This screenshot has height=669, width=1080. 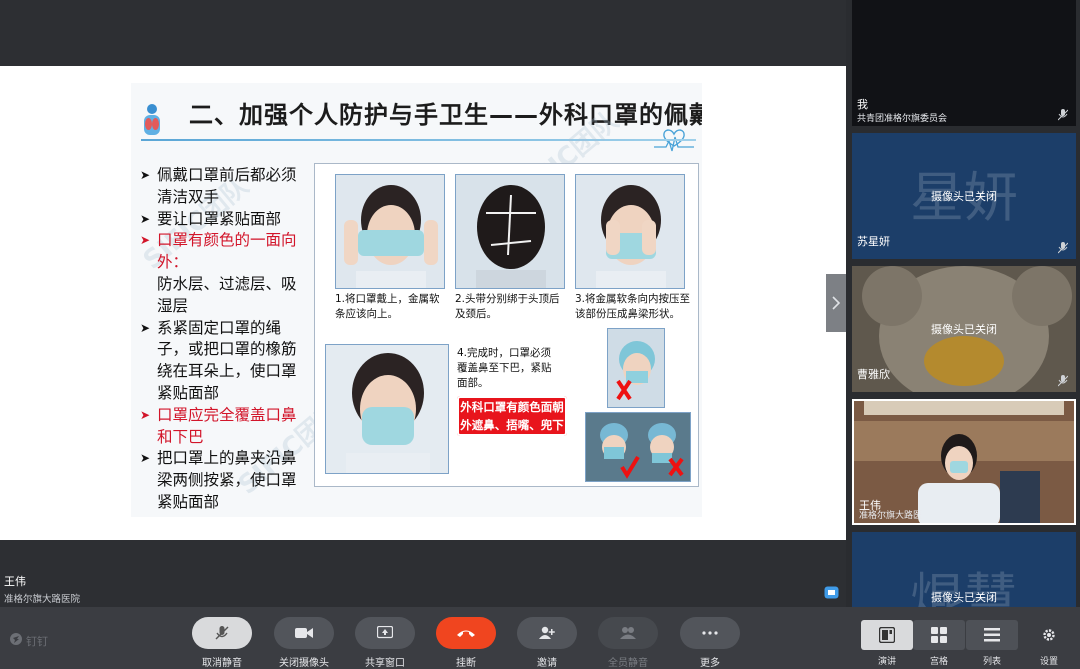 What do you see at coordinates (466, 663) in the screenshot?
I see `hangup-label: 挂断` at bounding box center [466, 663].